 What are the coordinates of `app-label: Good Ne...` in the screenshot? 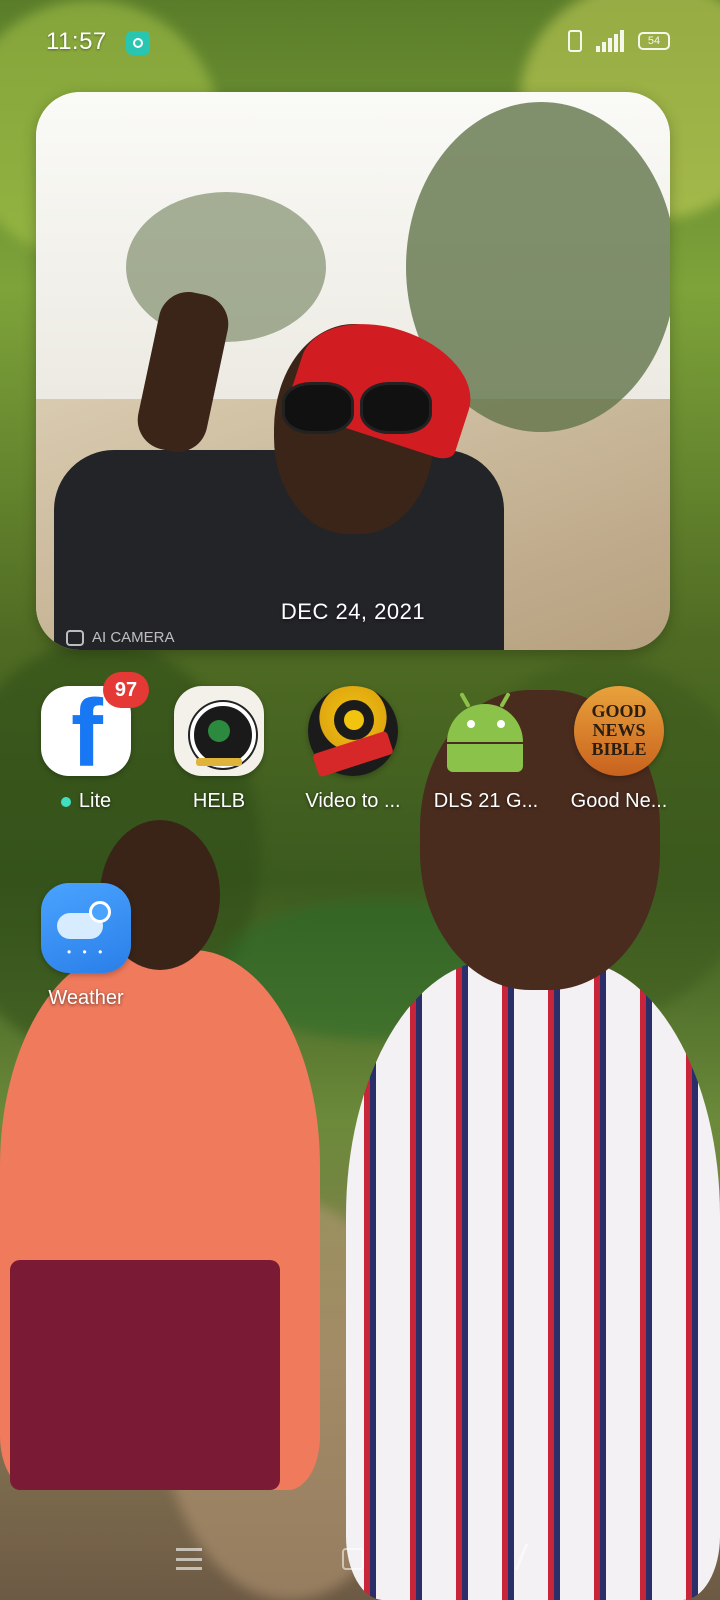 It's located at (619, 801).